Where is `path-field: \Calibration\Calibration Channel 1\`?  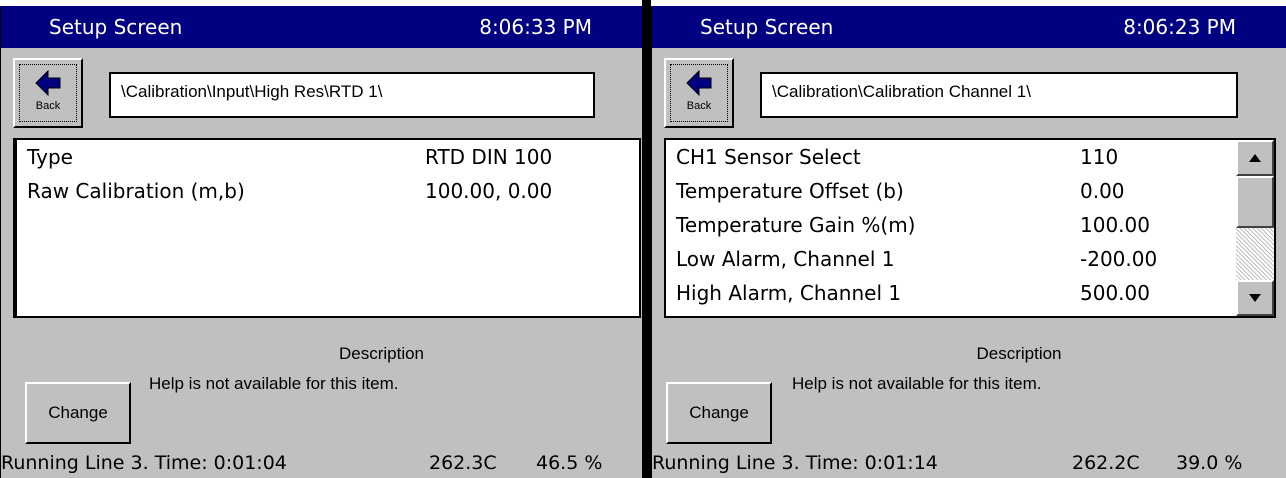 path-field: \Calibration\Calibration Channel 1\ is located at coordinates (999, 95).